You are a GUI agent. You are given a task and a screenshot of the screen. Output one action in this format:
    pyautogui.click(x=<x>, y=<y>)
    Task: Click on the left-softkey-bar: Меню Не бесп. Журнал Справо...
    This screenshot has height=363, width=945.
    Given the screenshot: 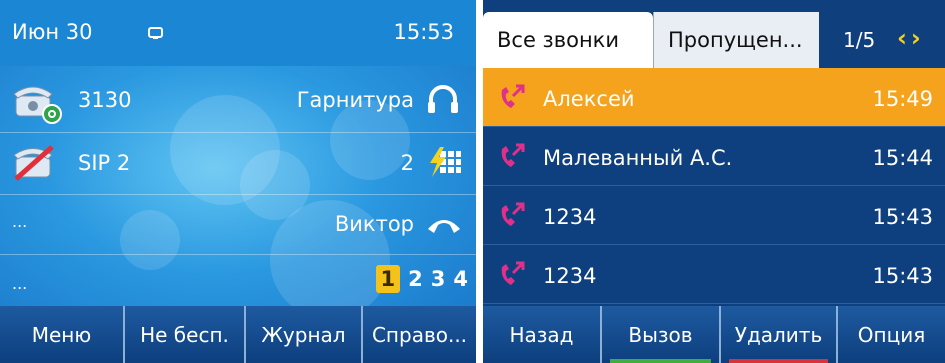 What is the action you would take?
    pyautogui.click(x=238, y=334)
    